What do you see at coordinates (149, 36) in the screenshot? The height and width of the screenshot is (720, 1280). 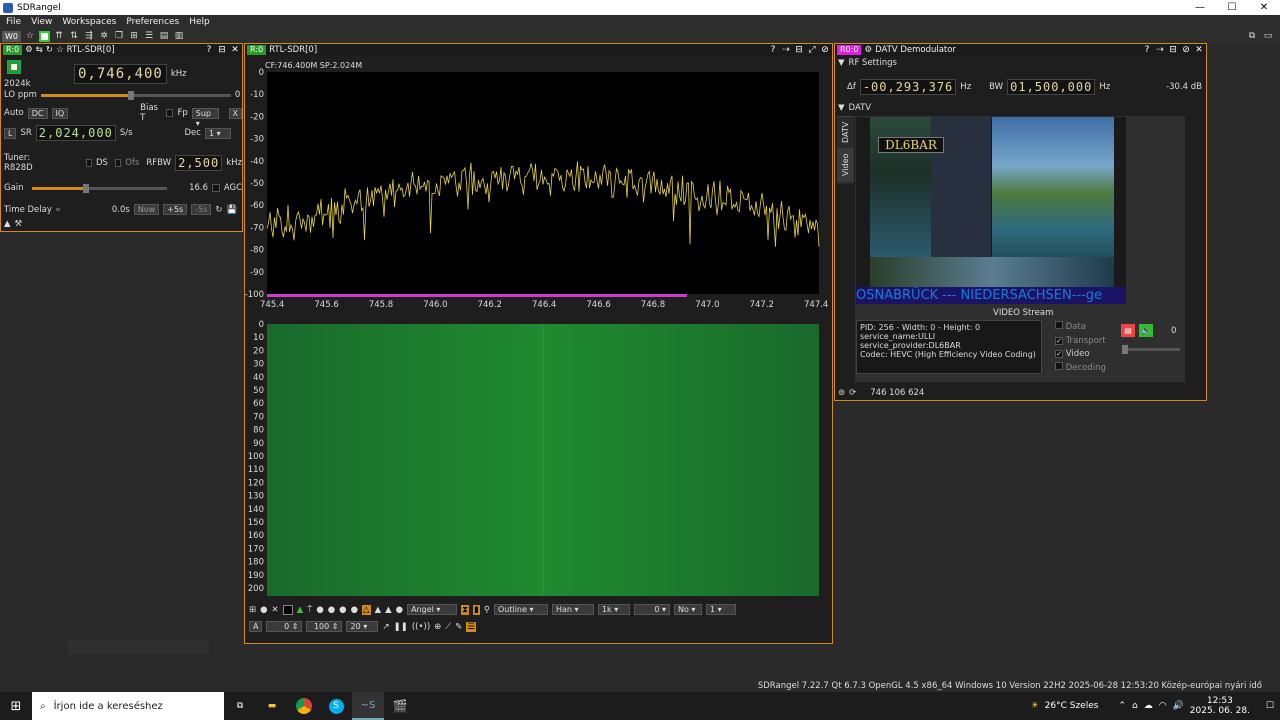 I see `stack-windows-icon: ☰` at bounding box center [149, 36].